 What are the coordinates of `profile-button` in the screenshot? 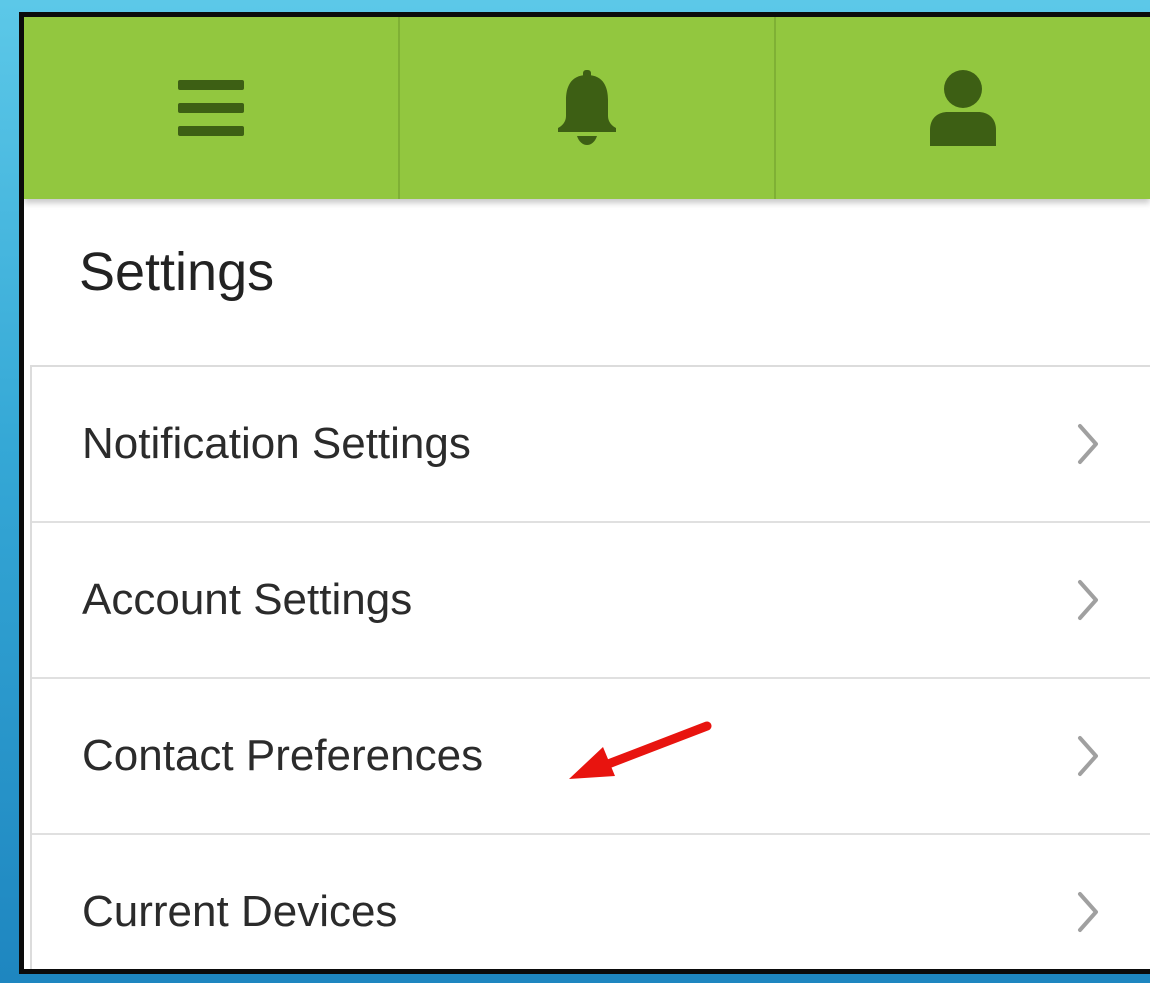 It's located at (962, 108).